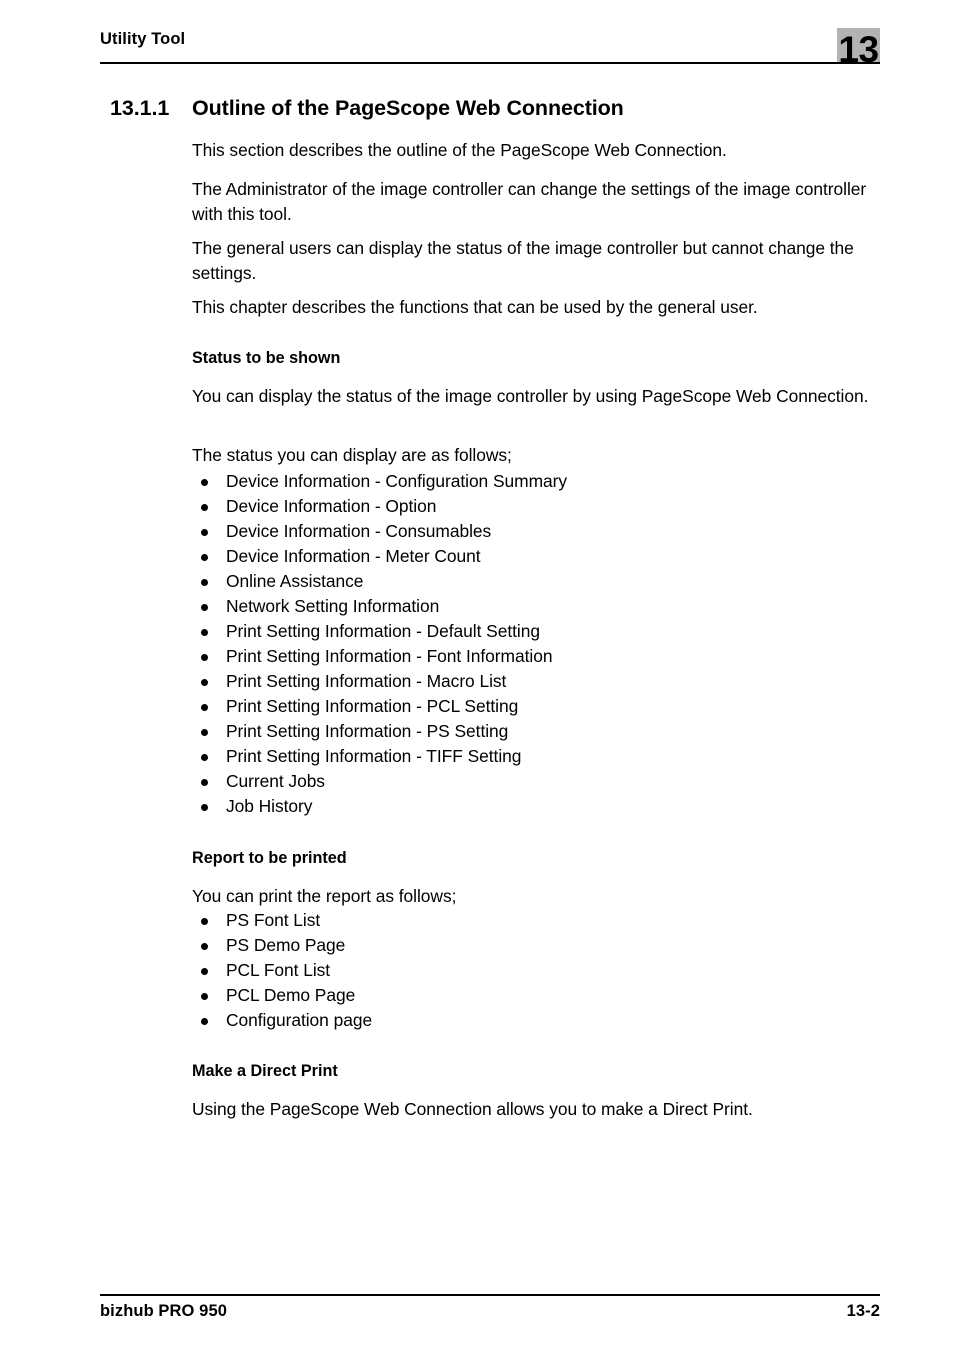  I want to click on list-item: Configuration page, so click(536, 1020).